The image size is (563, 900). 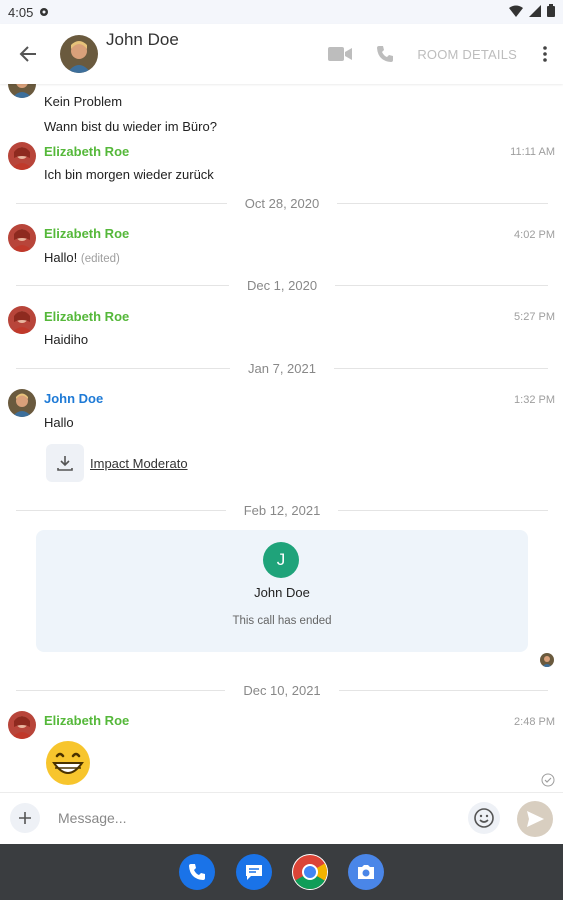 I want to click on overflow-menu-button, so click(x=545, y=54).